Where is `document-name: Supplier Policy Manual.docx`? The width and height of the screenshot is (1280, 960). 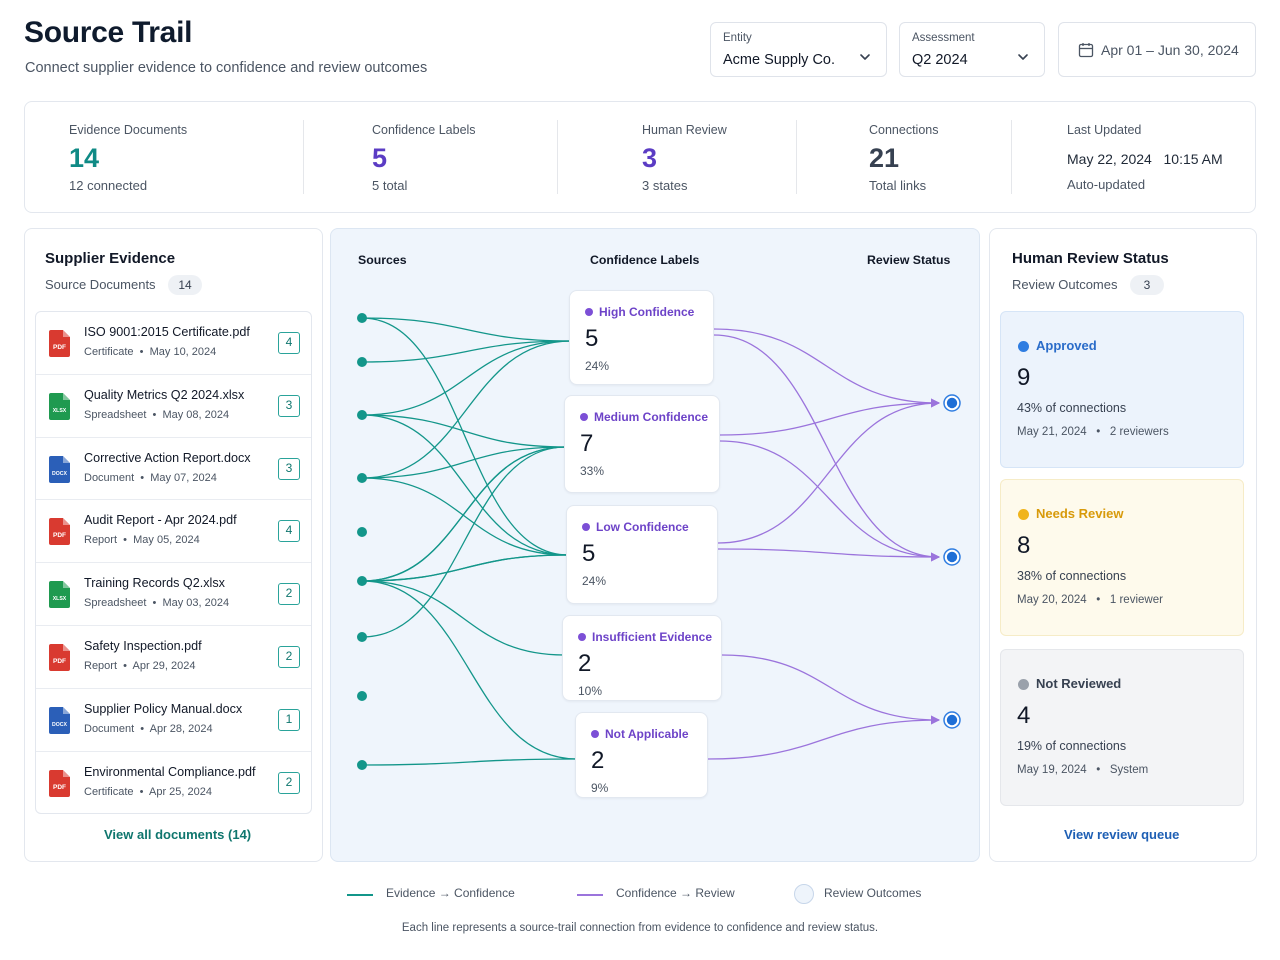
document-name: Supplier Policy Manual.docx is located at coordinates (163, 708).